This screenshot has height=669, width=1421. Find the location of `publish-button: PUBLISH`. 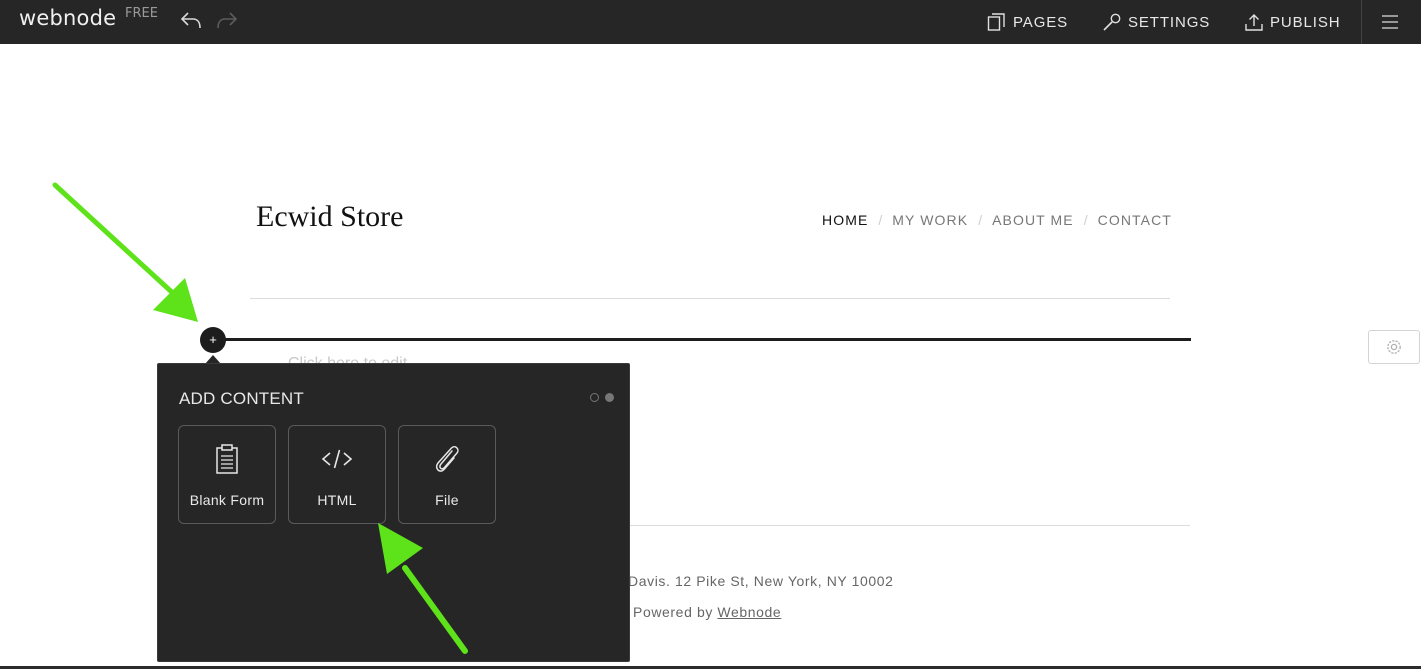

publish-button: PUBLISH is located at coordinates (1292, 22).